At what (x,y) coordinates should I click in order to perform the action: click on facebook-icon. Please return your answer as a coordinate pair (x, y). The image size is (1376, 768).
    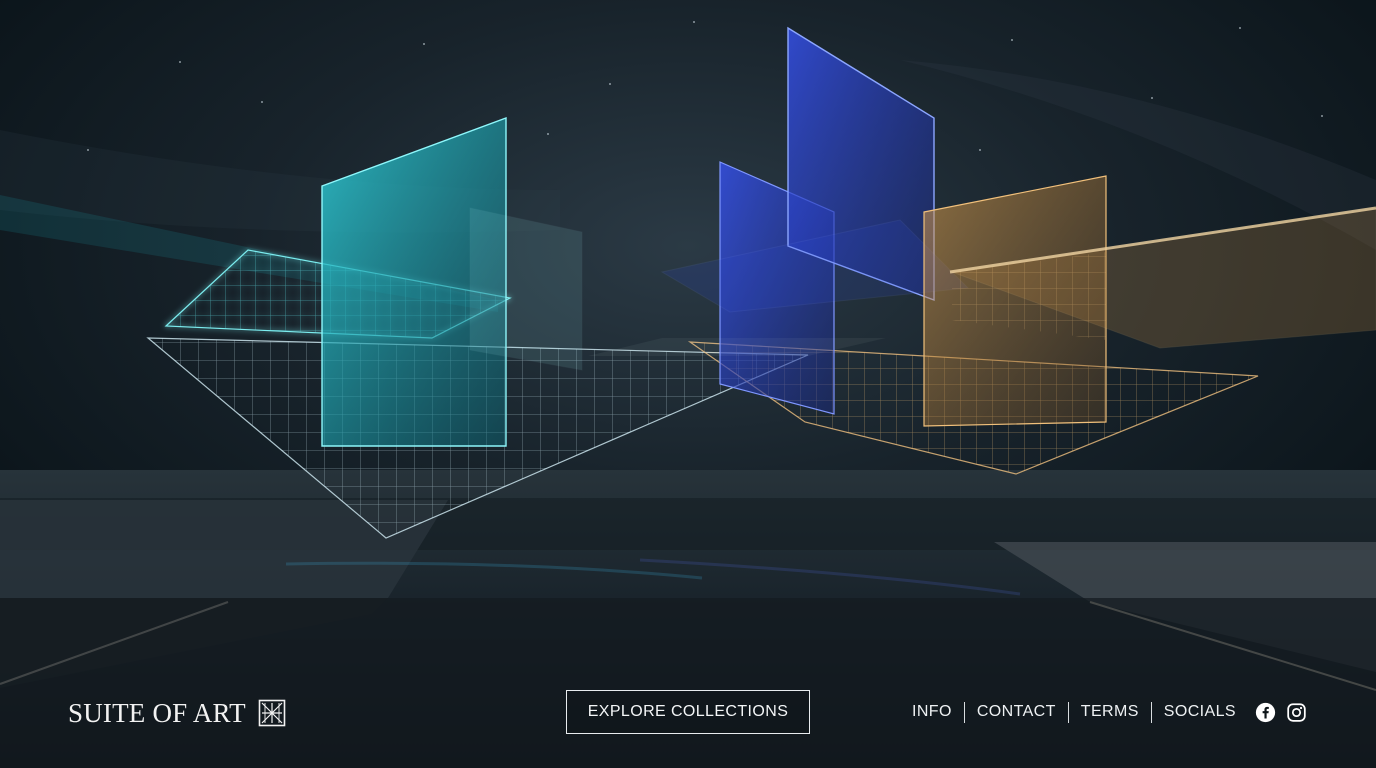
    Looking at the image, I should click on (1265, 712).